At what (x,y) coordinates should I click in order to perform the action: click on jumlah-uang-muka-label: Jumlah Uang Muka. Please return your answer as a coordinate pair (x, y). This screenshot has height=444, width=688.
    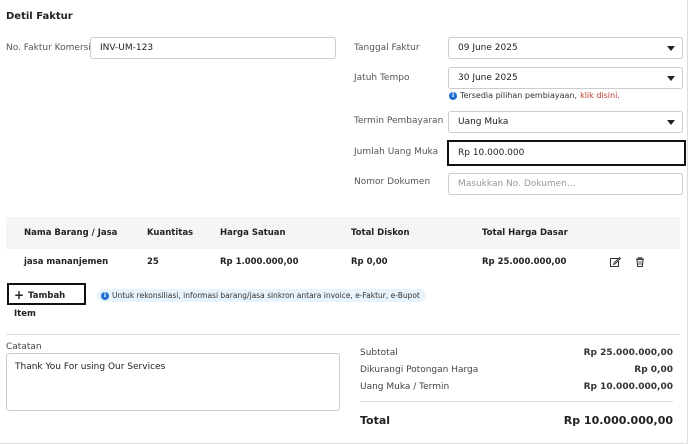
    Looking at the image, I should click on (396, 152).